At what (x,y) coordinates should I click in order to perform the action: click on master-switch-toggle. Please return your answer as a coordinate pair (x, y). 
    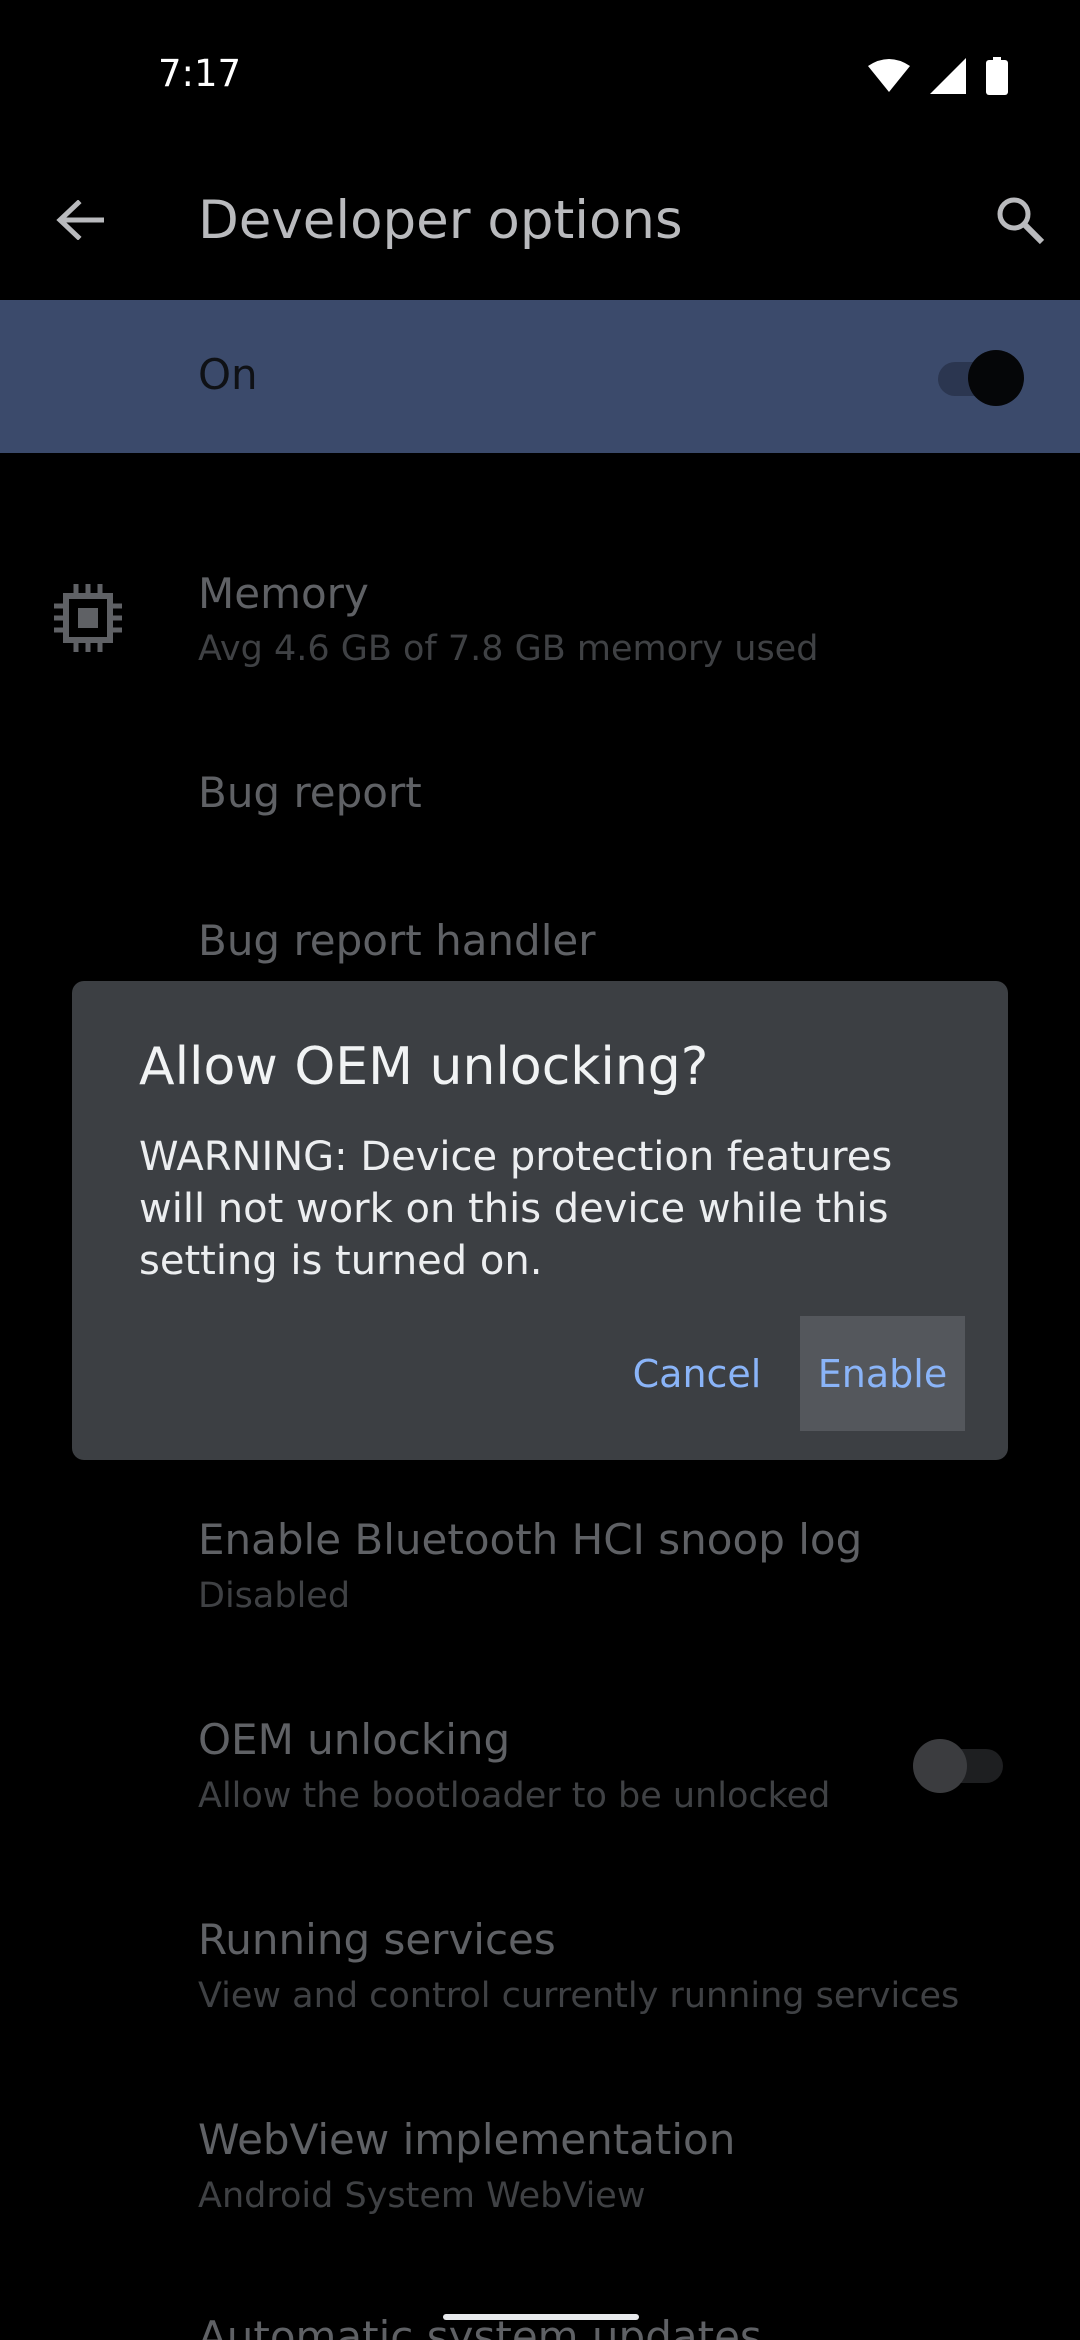
    Looking at the image, I should click on (983, 377).